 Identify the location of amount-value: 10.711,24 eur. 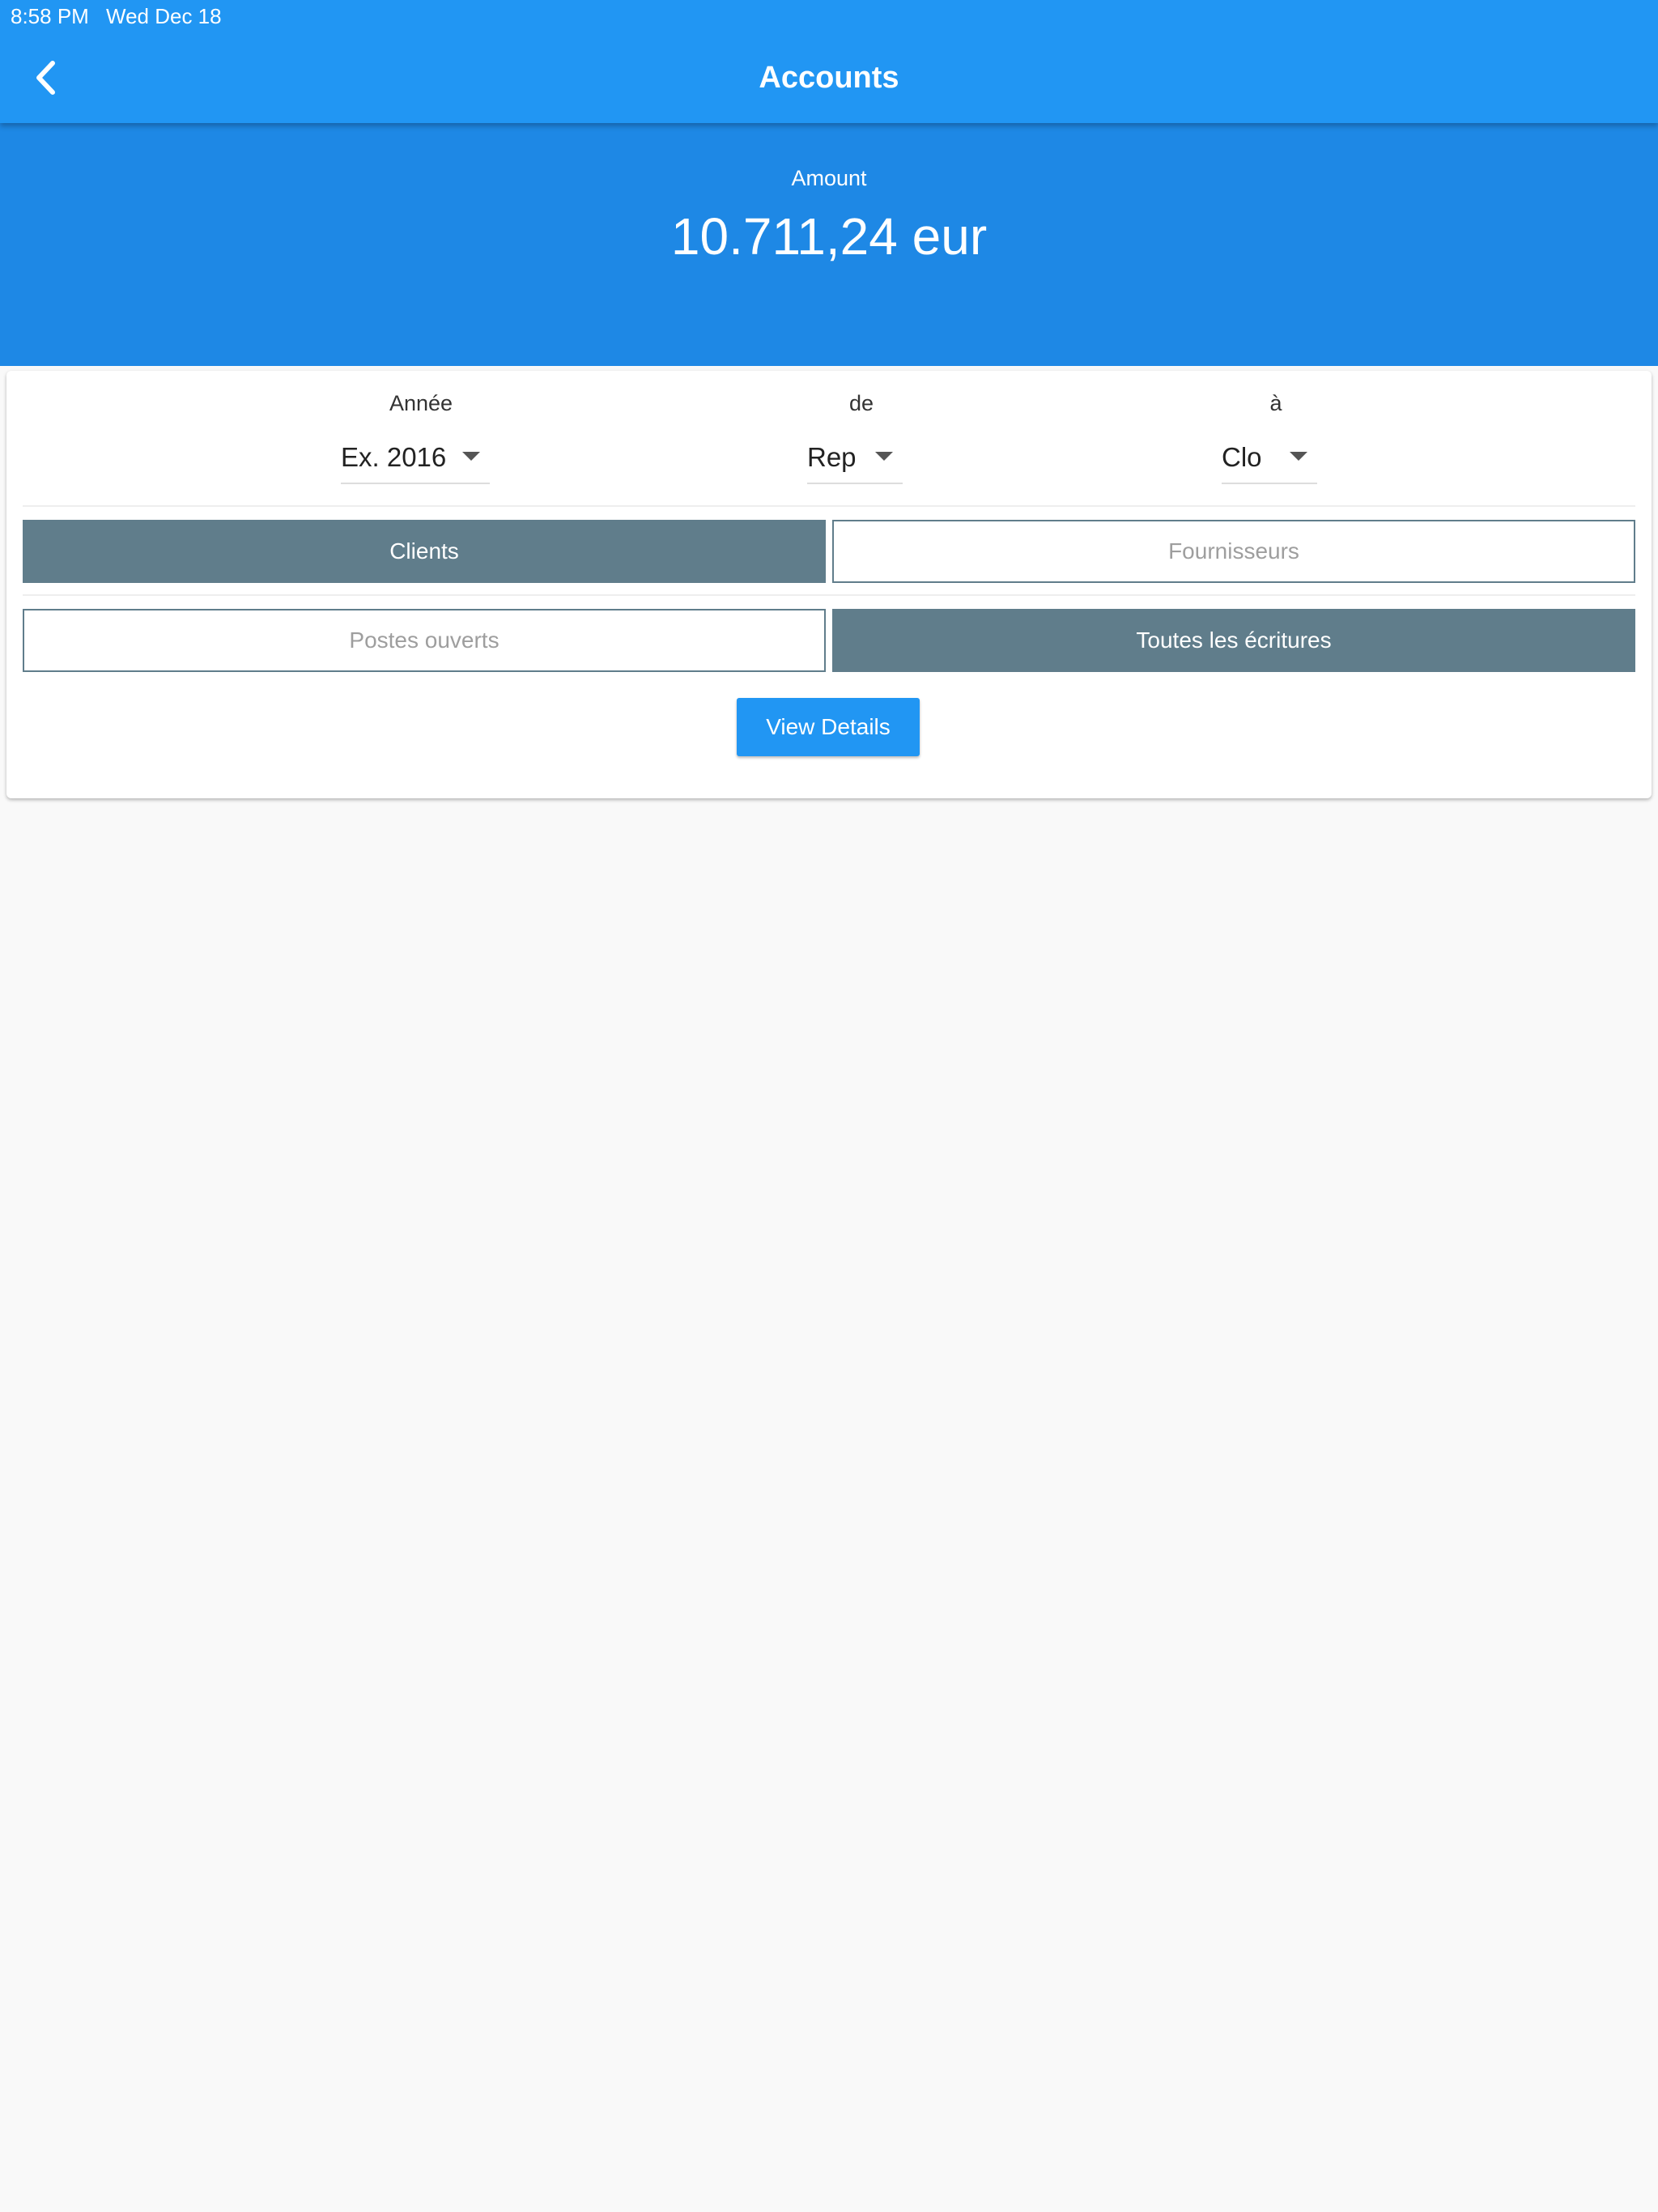
(829, 236).